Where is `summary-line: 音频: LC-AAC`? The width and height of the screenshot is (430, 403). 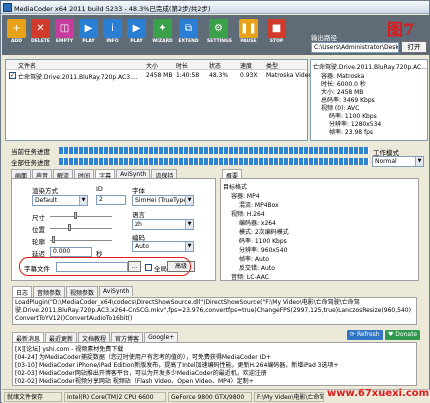
summary-line: 音频: LC-AAC is located at coordinates (250, 277).